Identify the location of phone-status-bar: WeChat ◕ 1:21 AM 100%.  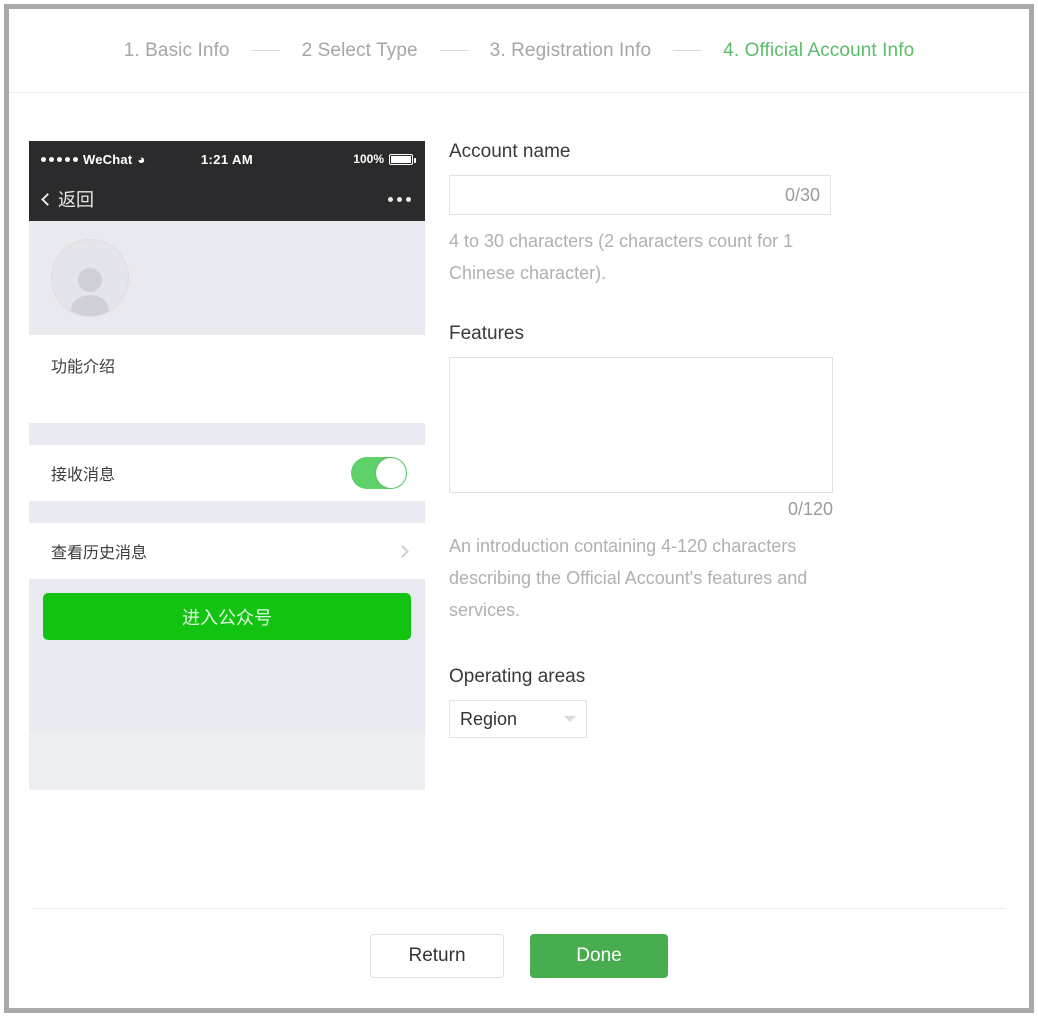
(227, 159).